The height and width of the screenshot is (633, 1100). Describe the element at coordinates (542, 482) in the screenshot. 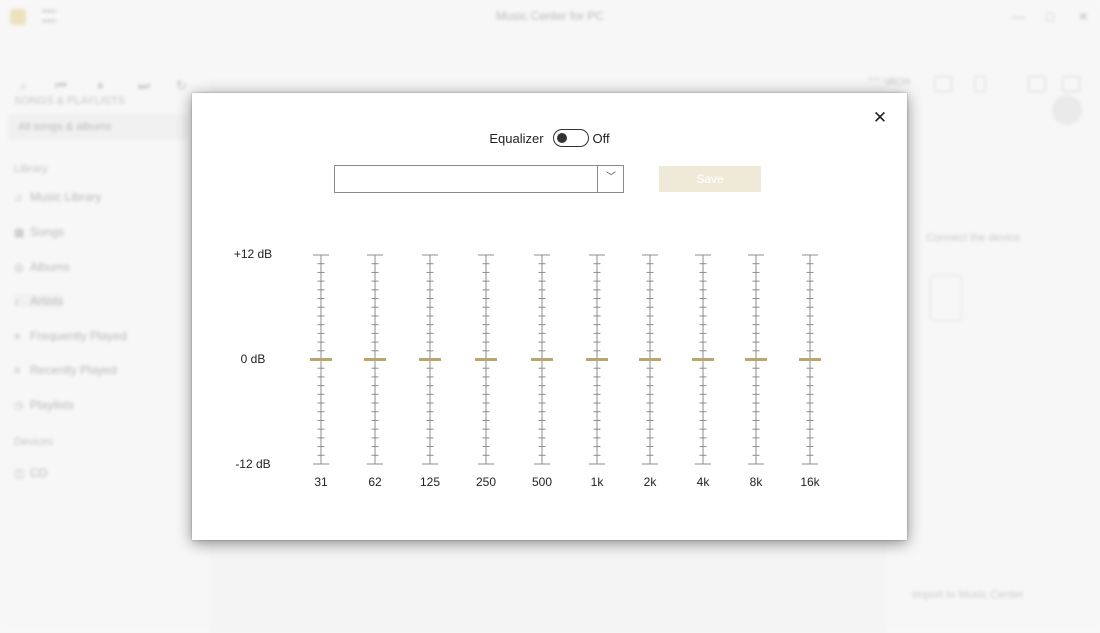

I see `eq-band-label: 500` at that location.